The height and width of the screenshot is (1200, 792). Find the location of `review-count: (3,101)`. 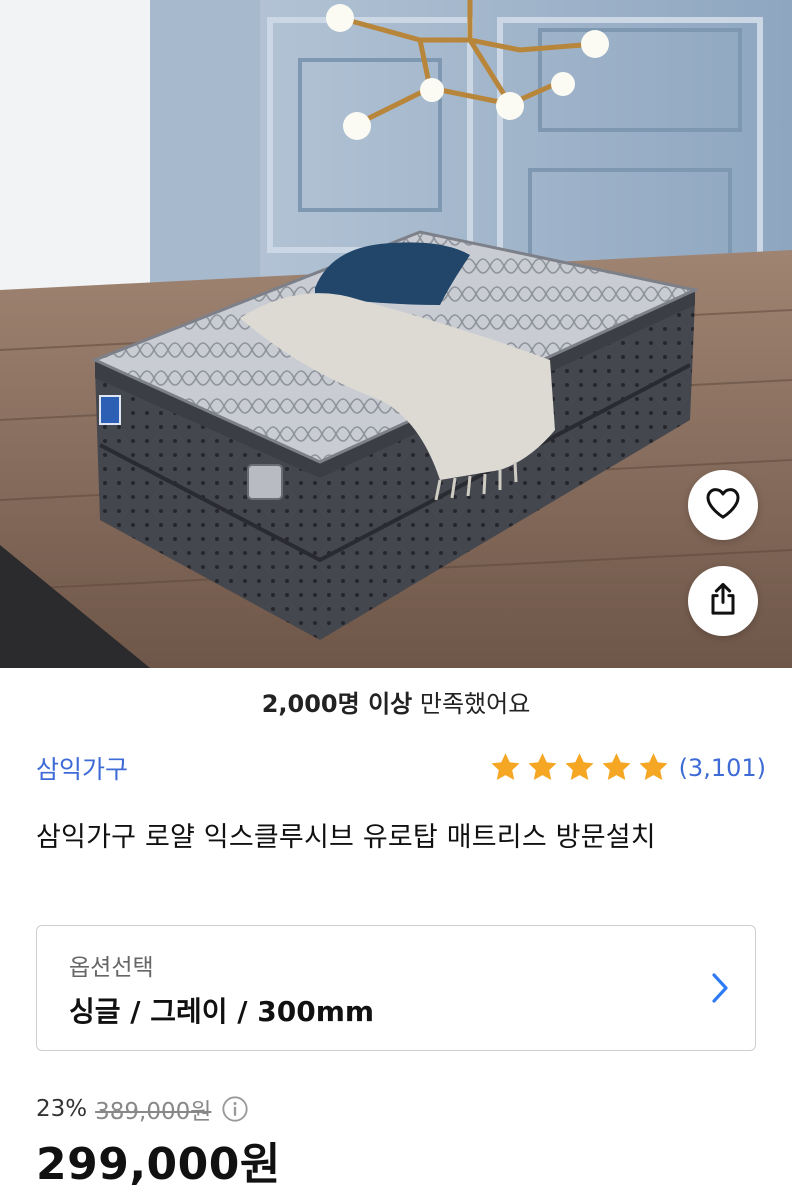

review-count: (3,101) is located at coordinates (722, 768).